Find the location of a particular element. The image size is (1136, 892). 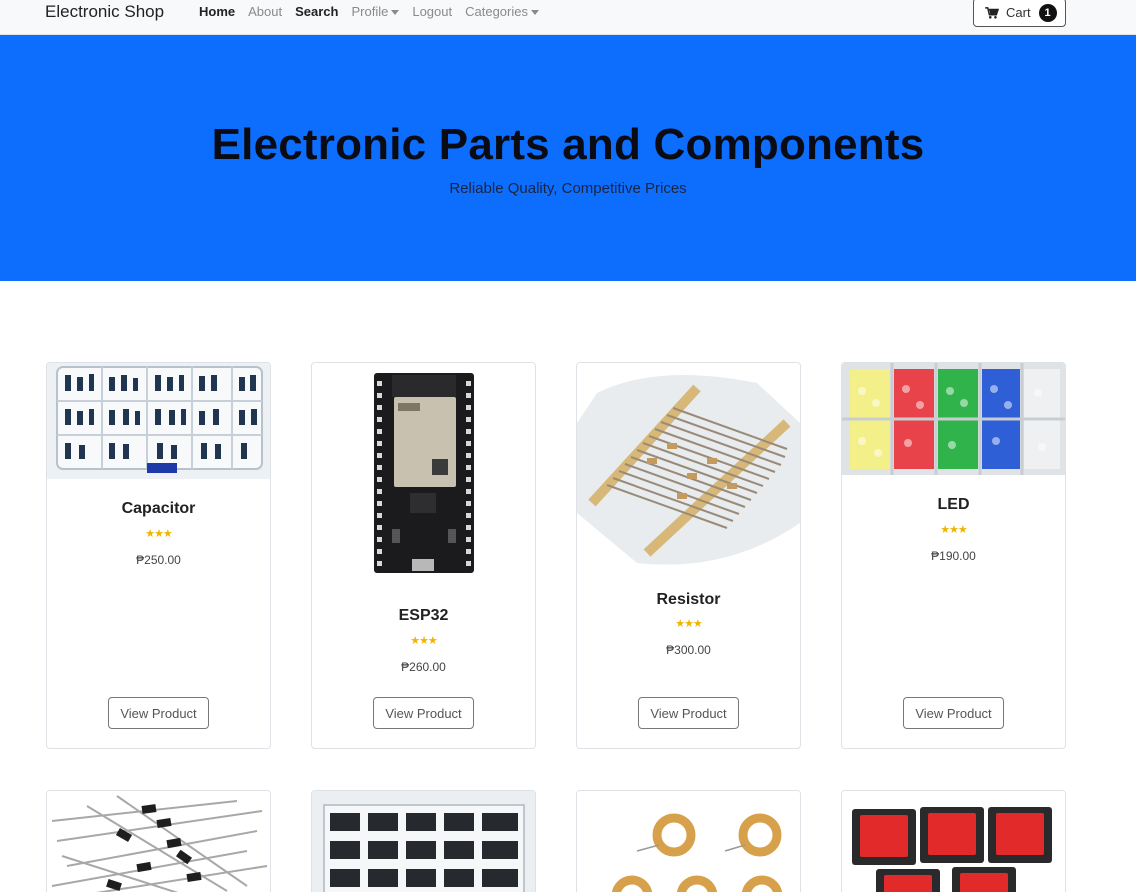

rocker-switch-product-image is located at coordinates (953, 841).